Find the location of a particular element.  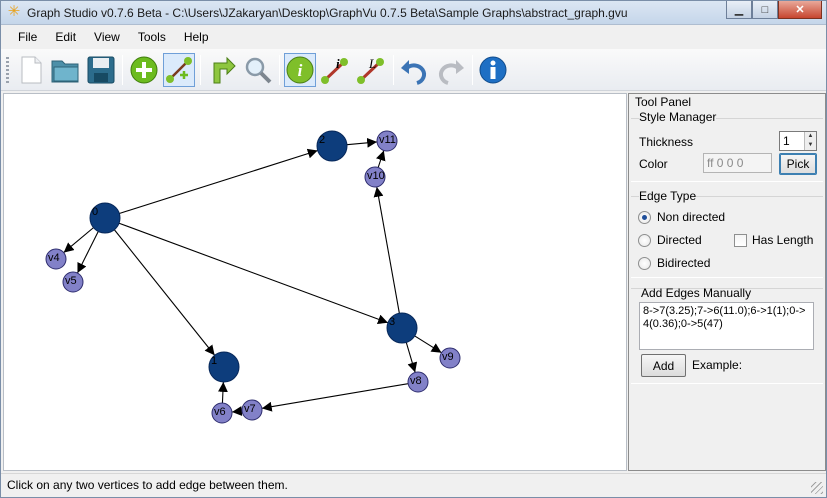

redo-button is located at coordinates (451, 70).